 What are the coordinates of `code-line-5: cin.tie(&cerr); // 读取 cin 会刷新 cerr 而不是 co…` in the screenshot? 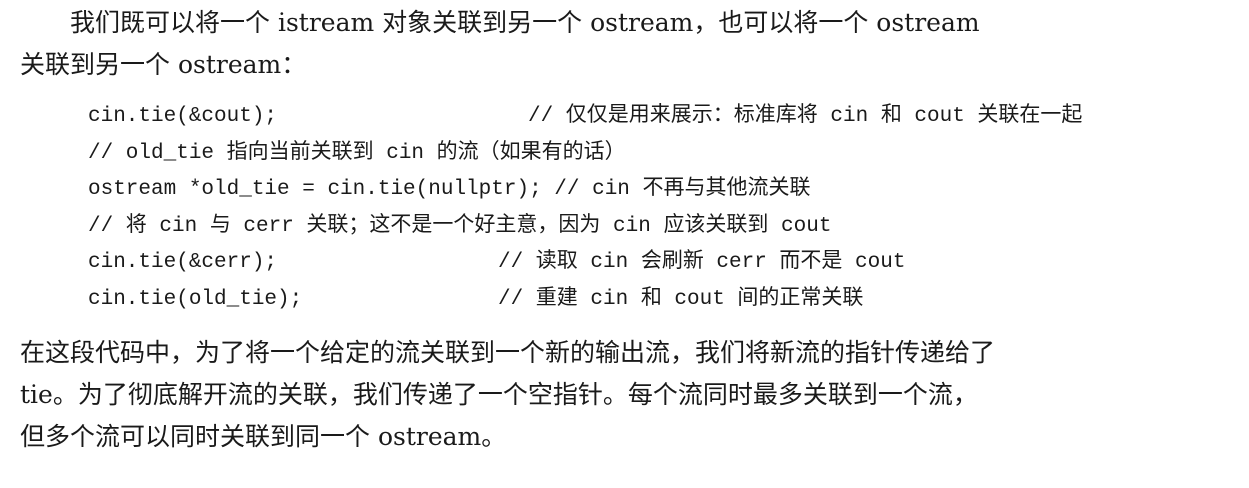 It's located at (585, 263).